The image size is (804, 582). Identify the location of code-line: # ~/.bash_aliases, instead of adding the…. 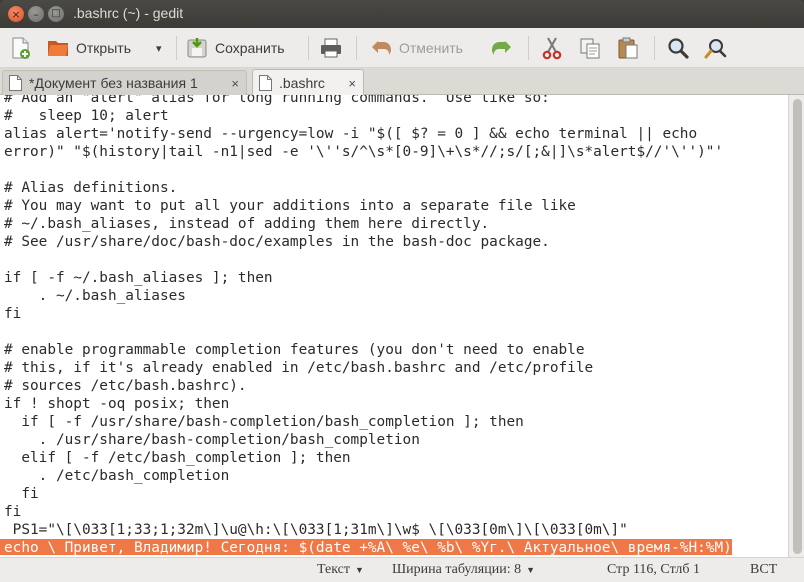
(247, 224).